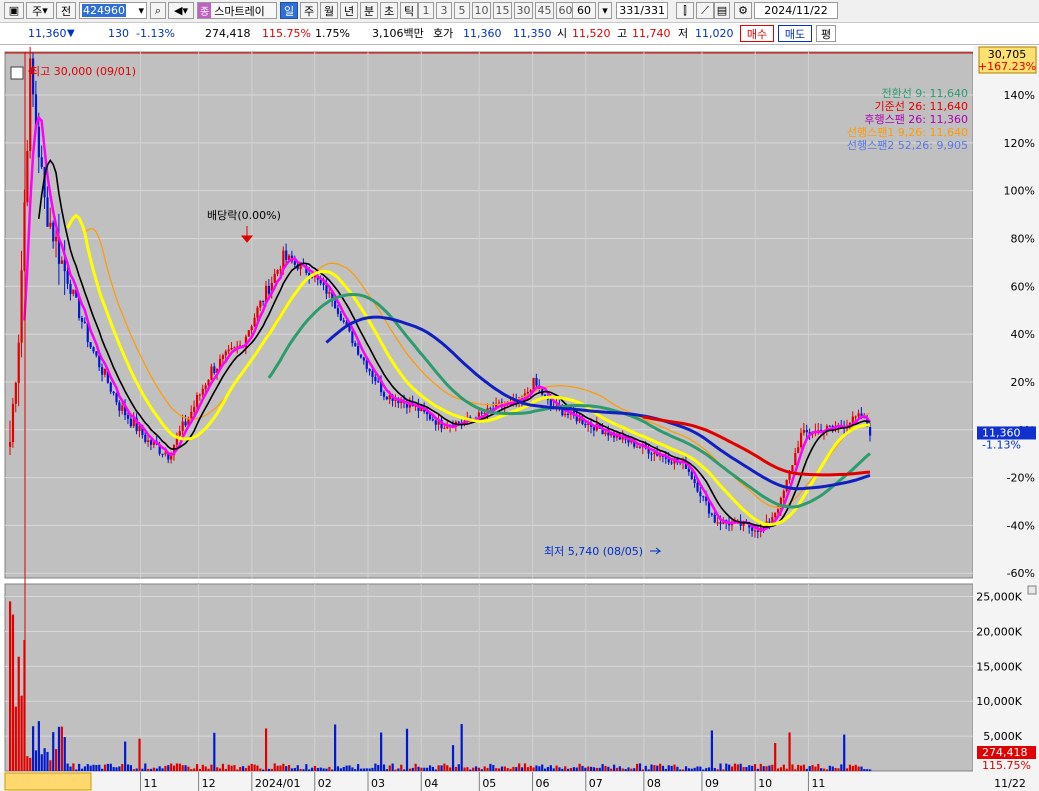 This screenshot has width=1039, height=791. Describe the element at coordinates (722, 10) in the screenshot. I see `save-icon: ▤` at that location.